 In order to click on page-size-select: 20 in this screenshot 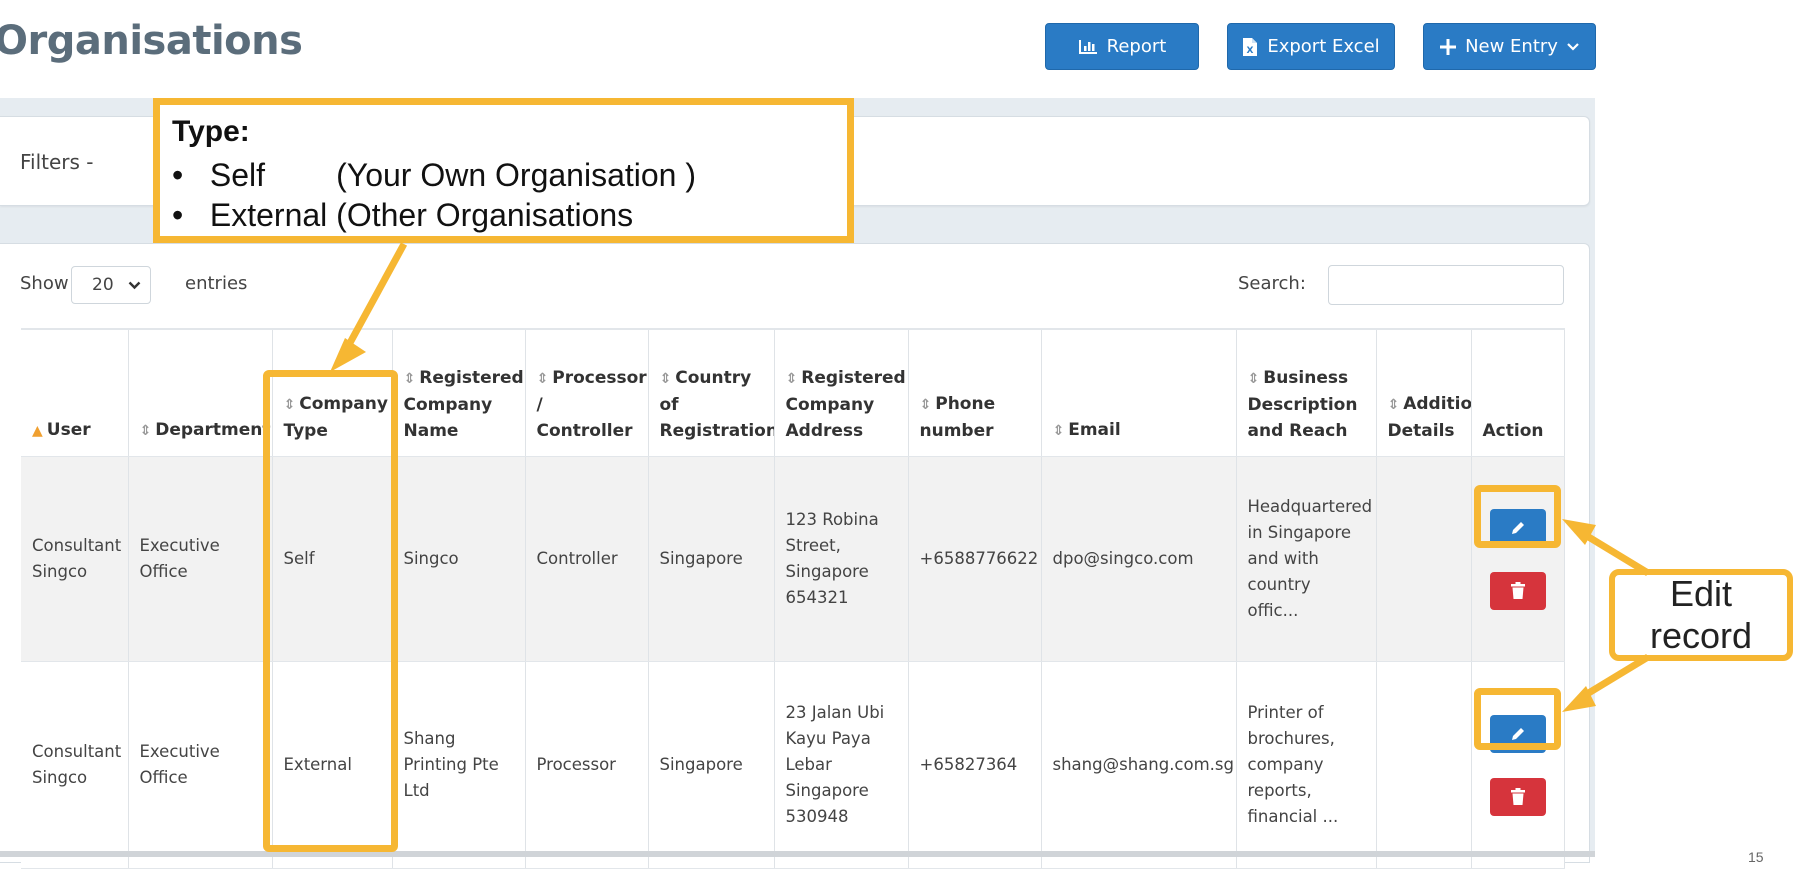, I will do `click(111, 285)`.